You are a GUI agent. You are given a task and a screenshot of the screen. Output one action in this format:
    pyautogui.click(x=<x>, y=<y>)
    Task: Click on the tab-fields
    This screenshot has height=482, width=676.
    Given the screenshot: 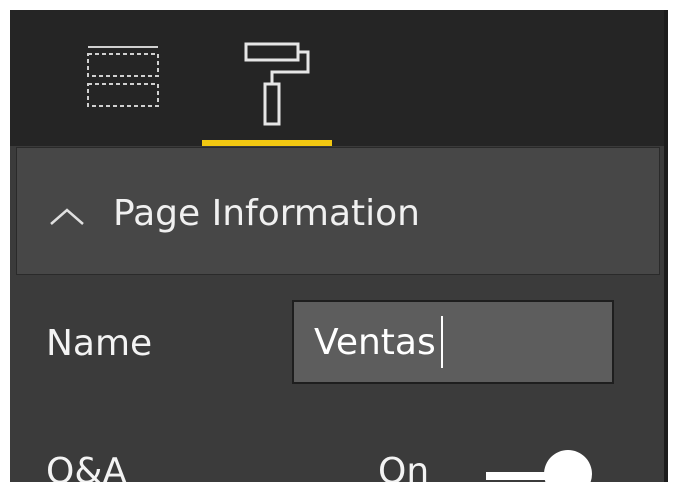 What is the action you would take?
    pyautogui.click(x=127, y=78)
    